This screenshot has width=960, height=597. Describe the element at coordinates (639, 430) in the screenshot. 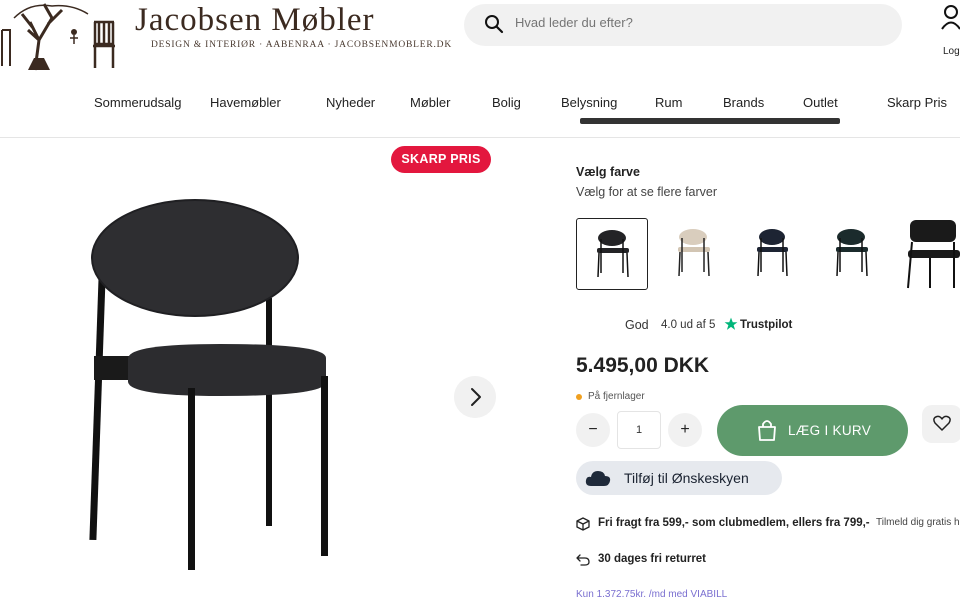

I see `qty-input` at that location.